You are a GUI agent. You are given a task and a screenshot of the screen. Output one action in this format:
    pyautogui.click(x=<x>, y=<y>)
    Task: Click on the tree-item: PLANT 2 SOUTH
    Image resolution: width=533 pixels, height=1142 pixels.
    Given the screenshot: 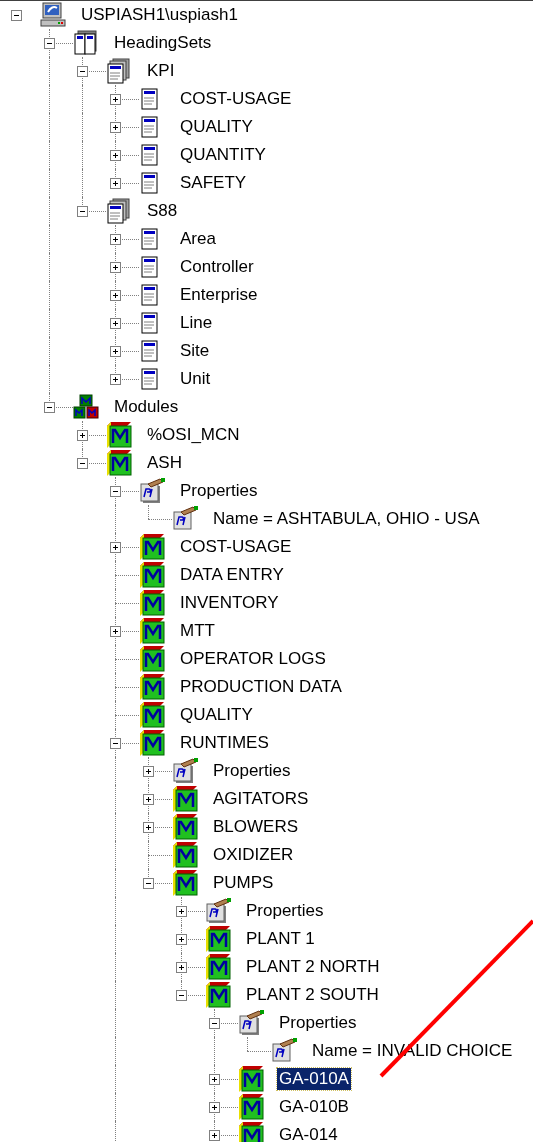 What is the action you would take?
    pyautogui.click(x=312, y=995)
    